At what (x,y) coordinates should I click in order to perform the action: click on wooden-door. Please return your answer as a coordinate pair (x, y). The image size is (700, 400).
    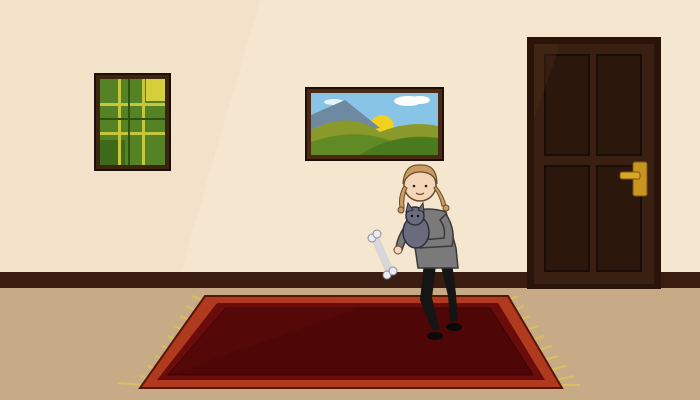
    Looking at the image, I should click on (594, 163).